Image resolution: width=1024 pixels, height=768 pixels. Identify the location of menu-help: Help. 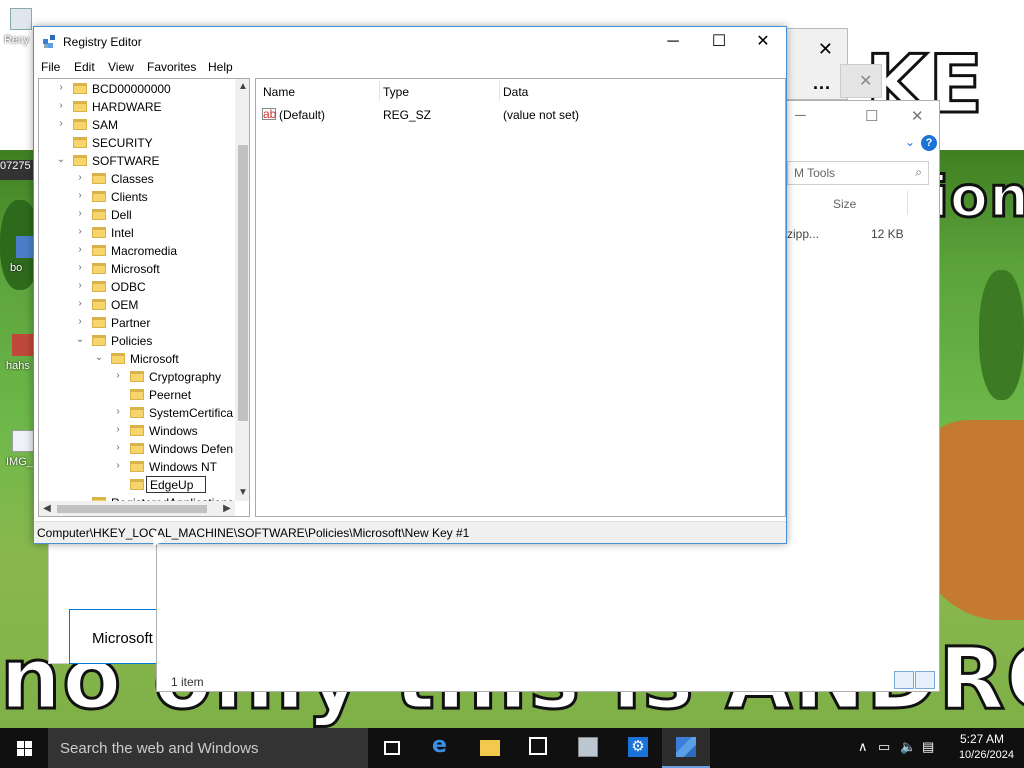
(220, 67).